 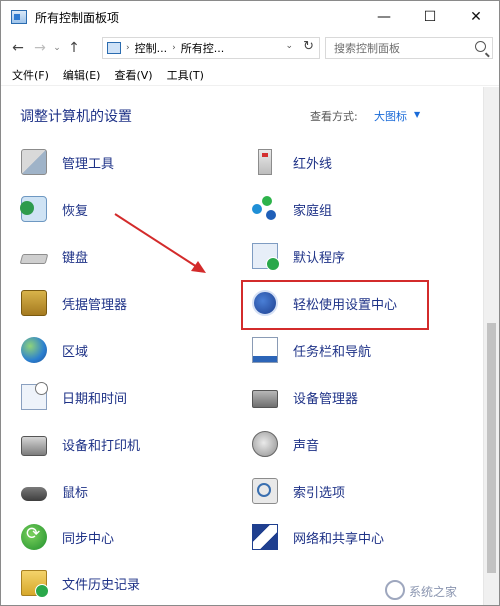 I want to click on file-history-icon, so click(x=35, y=584).